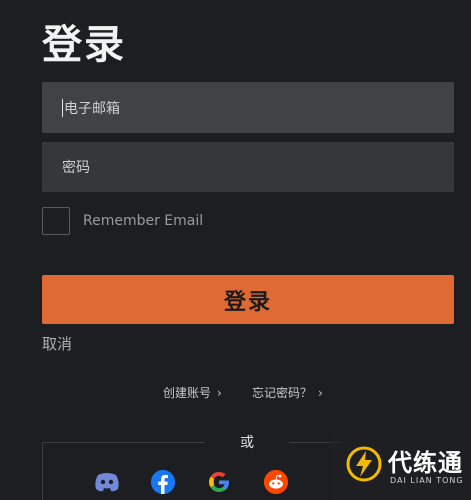 This screenshot has height=500, width=471. I want to click on cancel-link: 取消, so click(57, 343).